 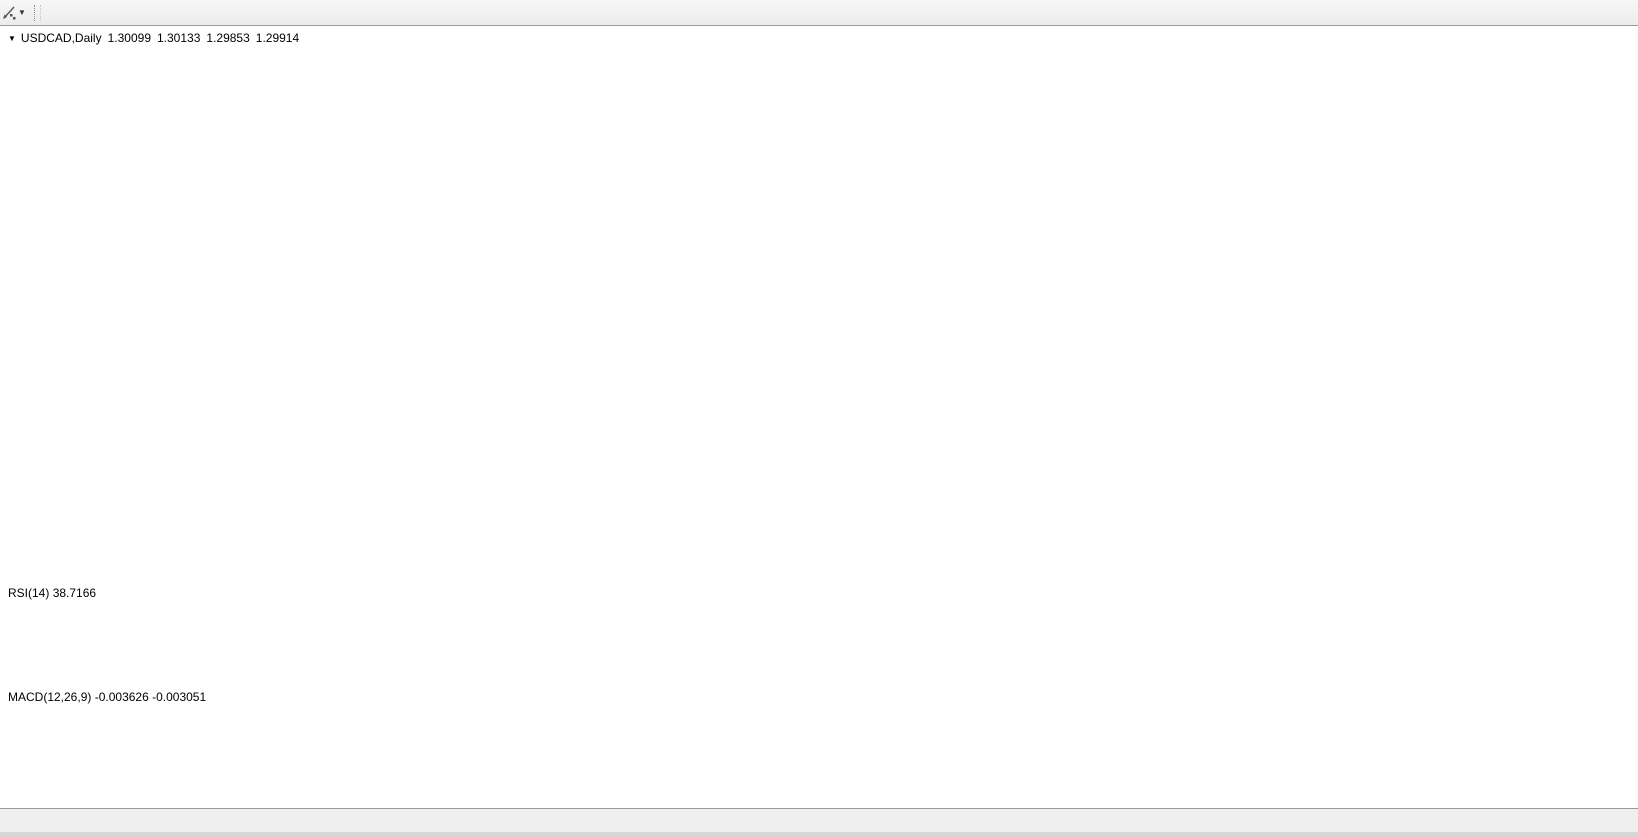 What do you see at coordinates (8, 13) in the screenshot?
I see `cursor-tool-icon` at bounding box center [8, 13].